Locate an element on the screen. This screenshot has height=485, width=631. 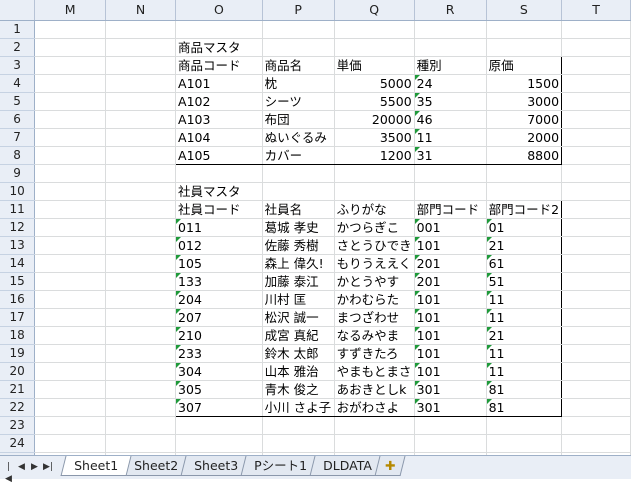
row-header: 24 is located at coordinates (18, 443).